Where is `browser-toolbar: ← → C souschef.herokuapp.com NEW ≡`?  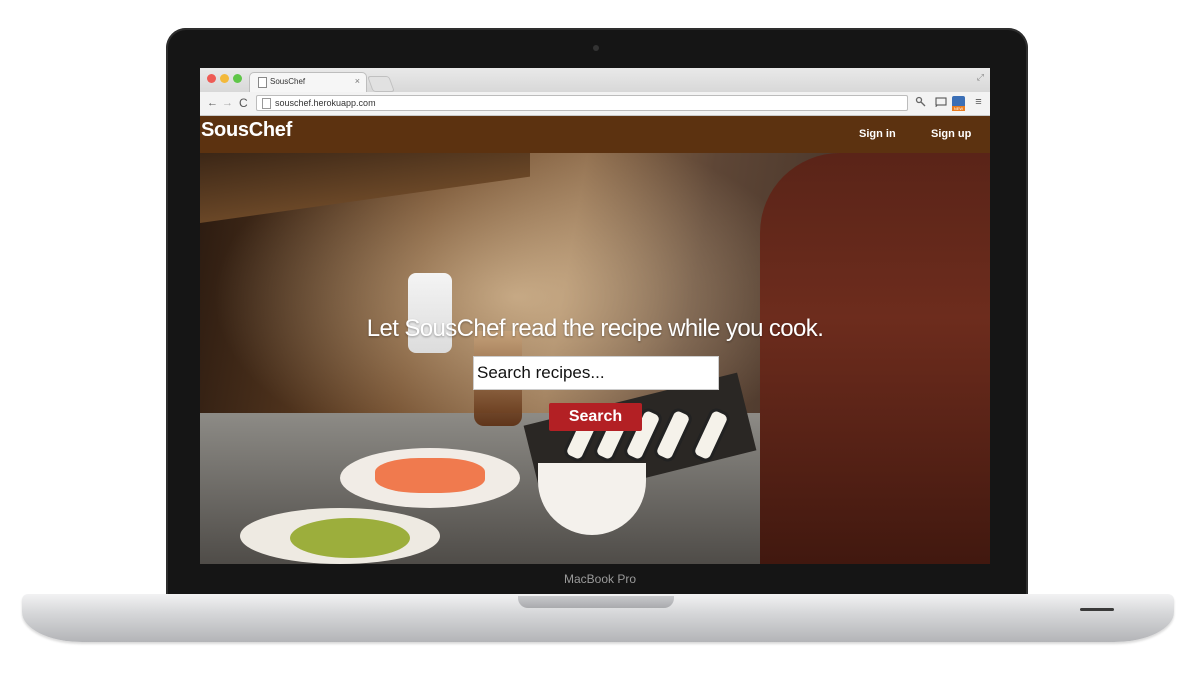 browser-toolbar: ← → C souschef.herokuapp.com NEW ≡ is located at coordinates (595, 104).